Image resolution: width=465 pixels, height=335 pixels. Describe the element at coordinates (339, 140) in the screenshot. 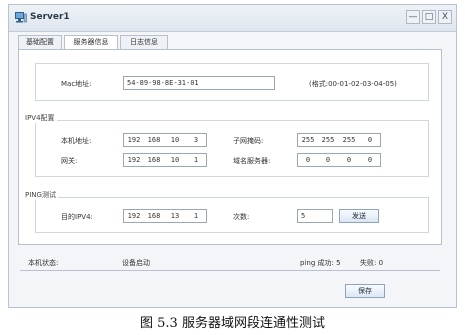

I see `subnet-mask-field: 255 255 255 0` at that location.